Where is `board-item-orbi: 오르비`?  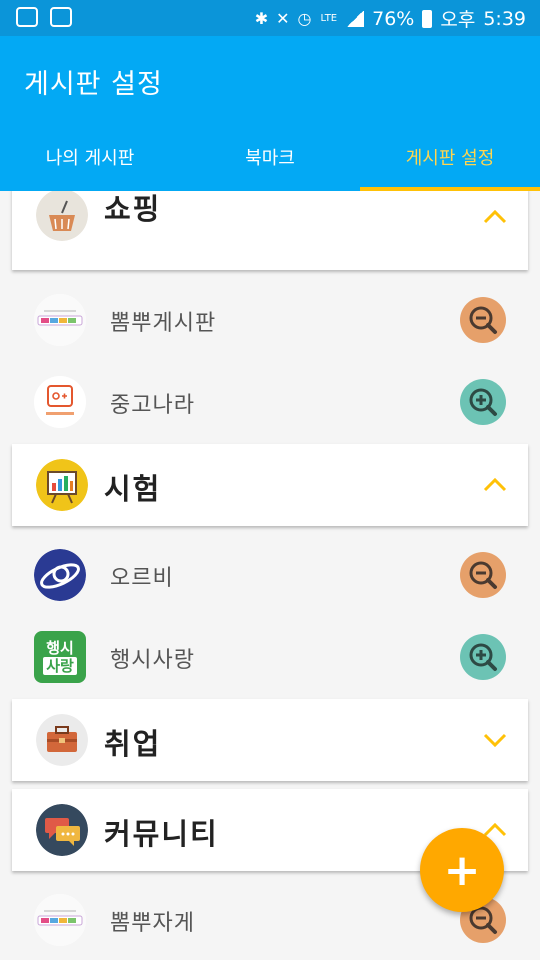
board-item-orbi: 오르비 is located at coordinates (270, 575).